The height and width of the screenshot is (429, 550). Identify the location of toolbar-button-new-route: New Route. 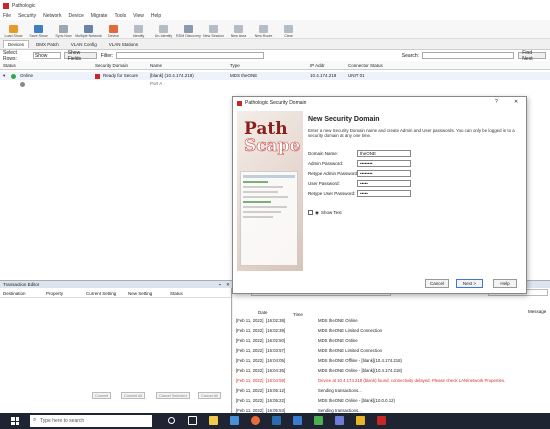
(263, 29).